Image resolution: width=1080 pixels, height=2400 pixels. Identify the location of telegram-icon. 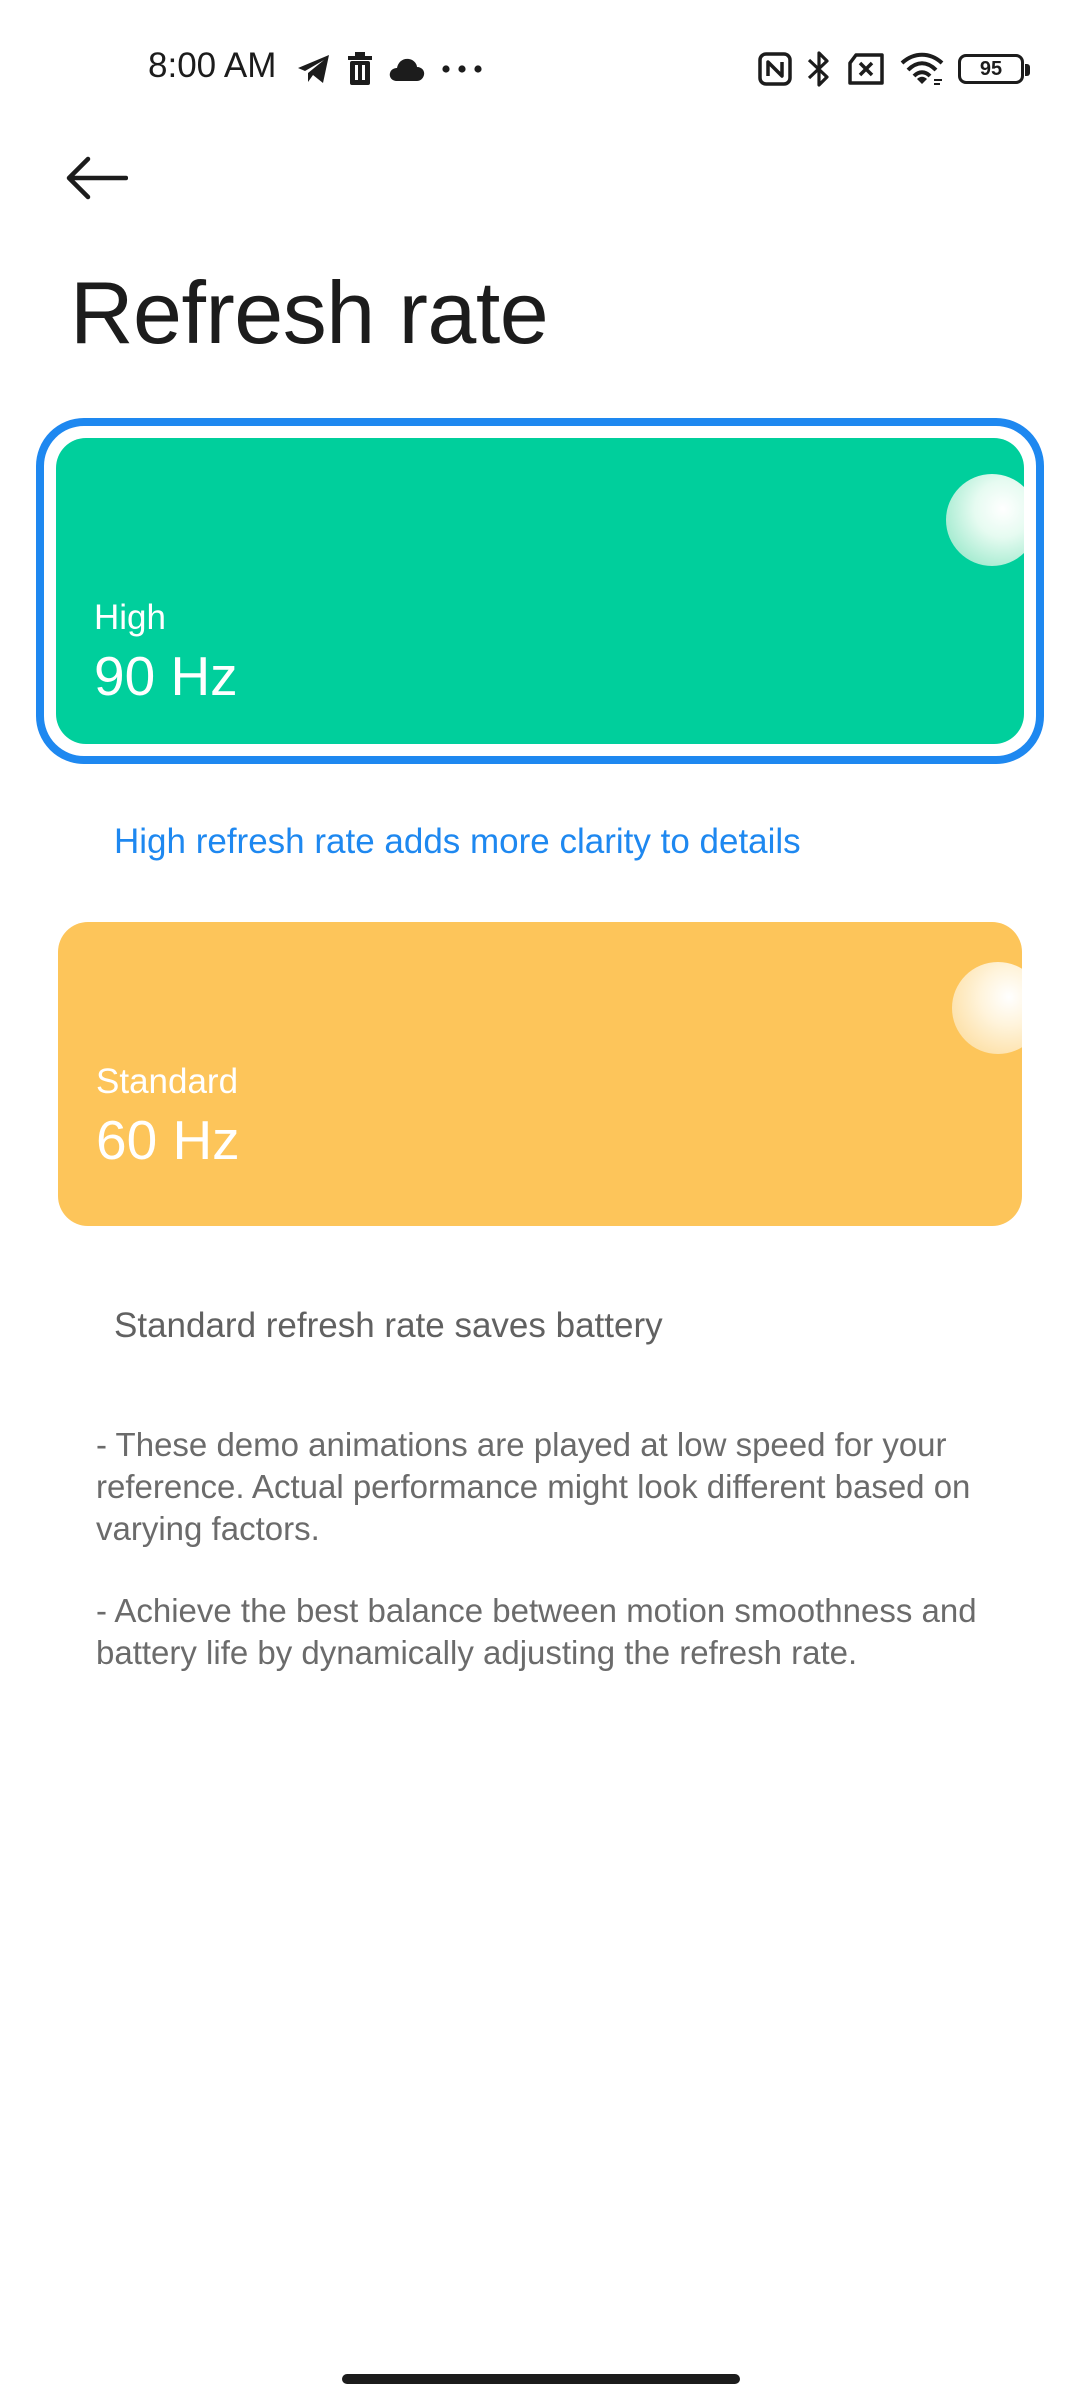
(314, 69).